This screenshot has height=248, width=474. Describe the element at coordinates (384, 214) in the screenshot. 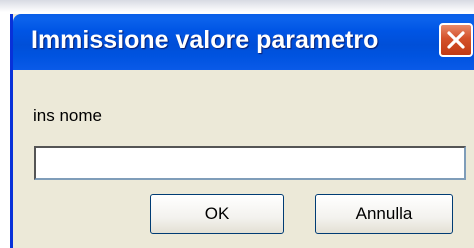

I see `cancel-button: Annulla` at that location.